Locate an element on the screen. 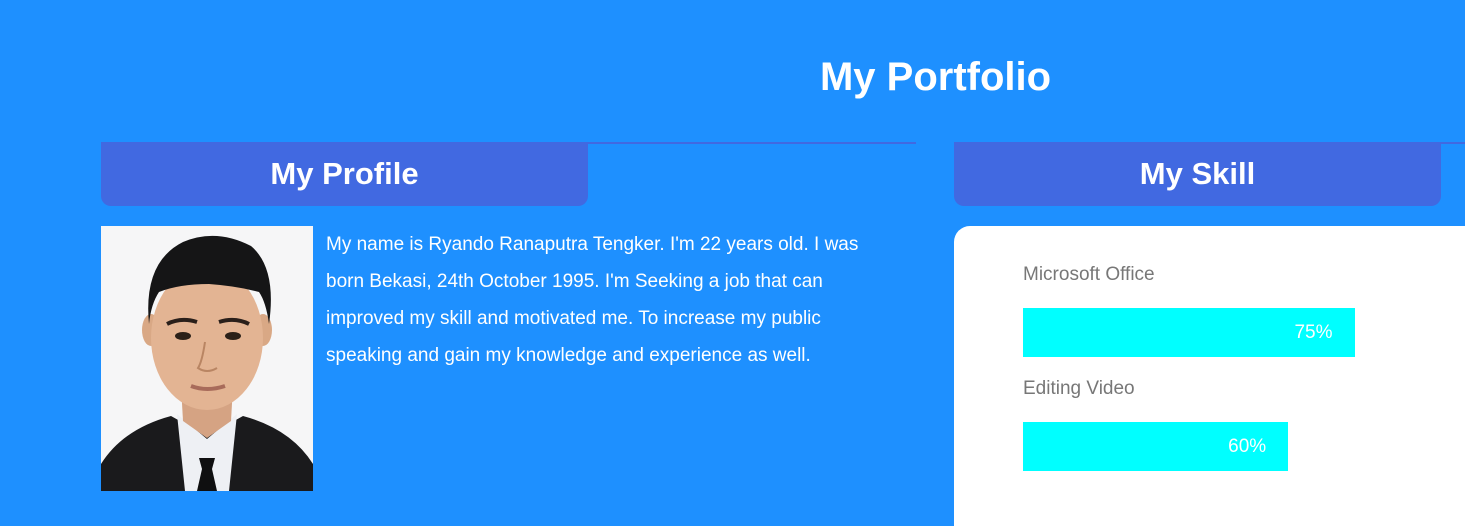  profile-photo is located at coordinates (207, 358).